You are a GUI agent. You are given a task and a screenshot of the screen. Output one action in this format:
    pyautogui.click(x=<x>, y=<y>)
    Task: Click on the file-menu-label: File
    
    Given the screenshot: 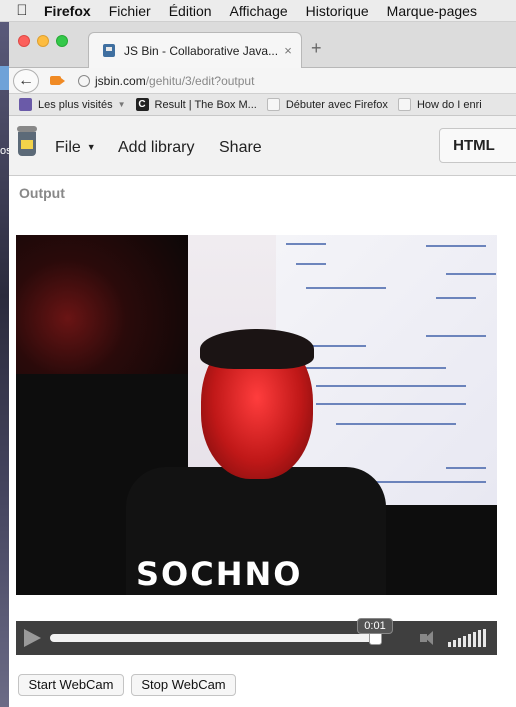 What is the action you would take?
    pyautogui.click(x=68, y=147)
    